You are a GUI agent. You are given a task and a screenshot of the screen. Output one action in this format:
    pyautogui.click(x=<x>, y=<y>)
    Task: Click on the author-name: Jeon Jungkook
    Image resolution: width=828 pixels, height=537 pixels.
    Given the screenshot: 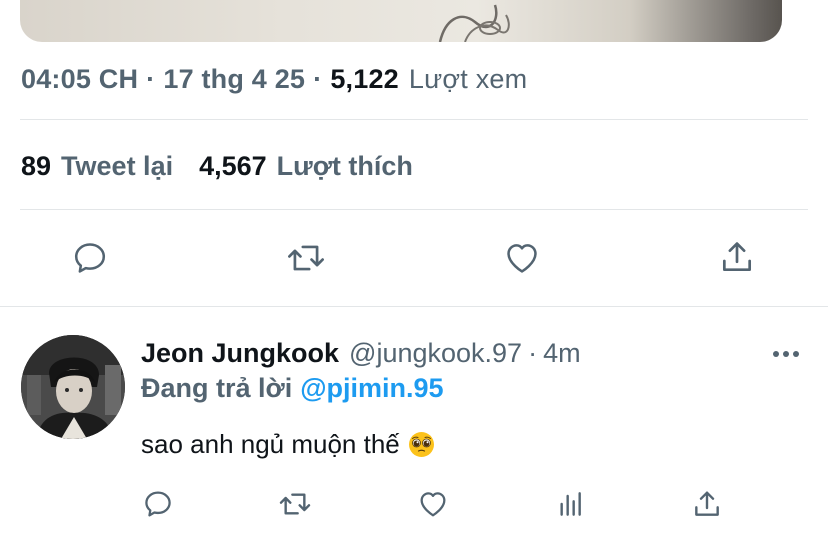 What is the action you would take?
    pyautogui.click(x=240, y=353)
    